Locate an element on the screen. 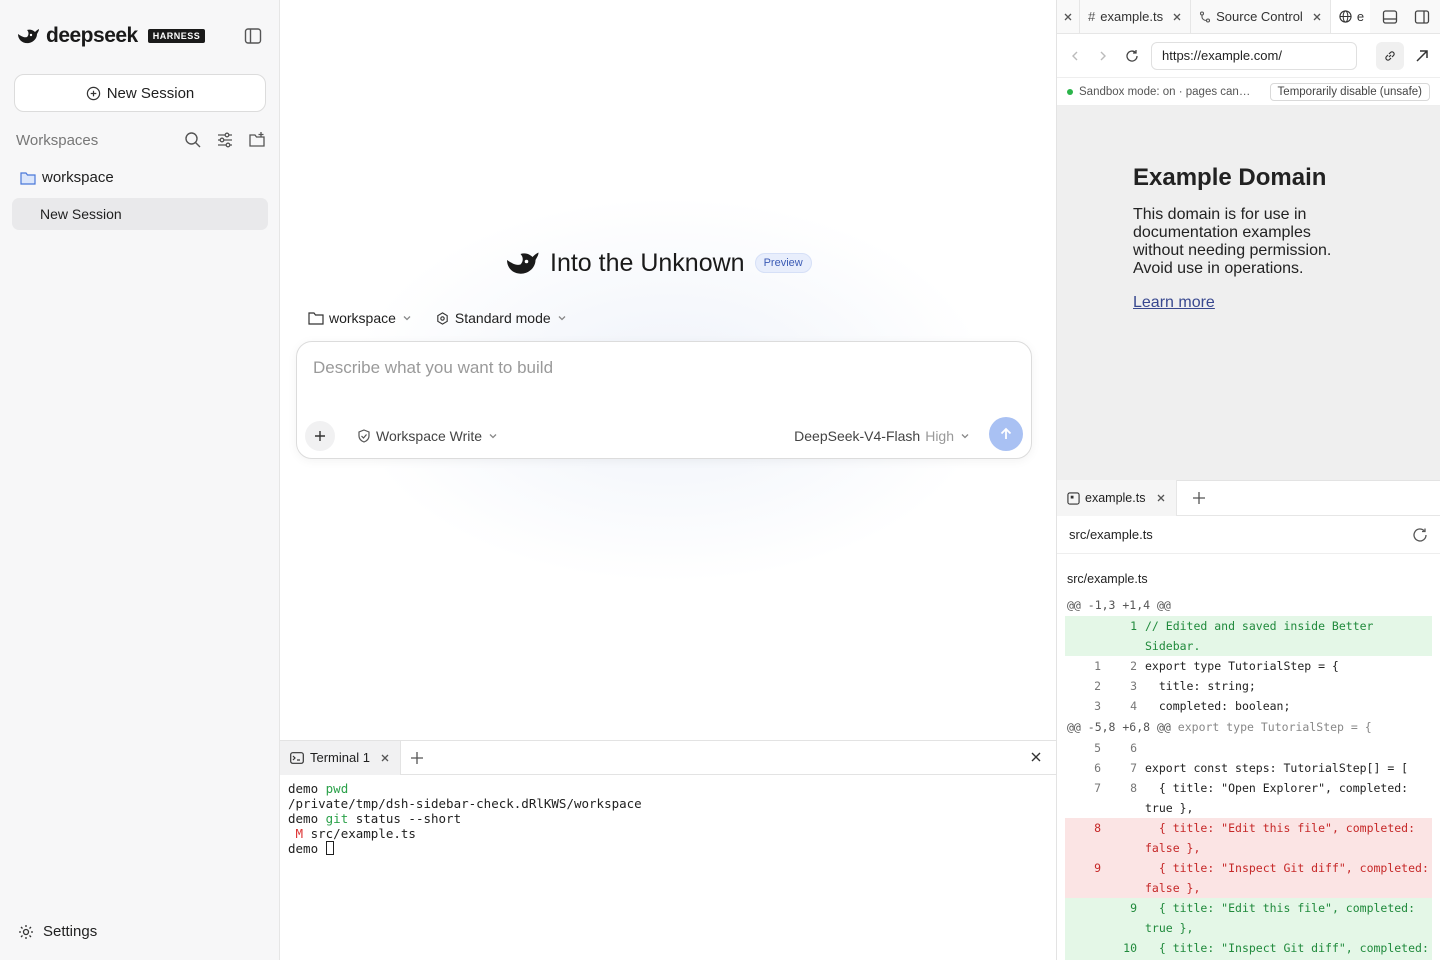 Image resolution: width=1440 pixels, height=960 pixels. add-file-tab-icon is located at coordinates (1199, 498).